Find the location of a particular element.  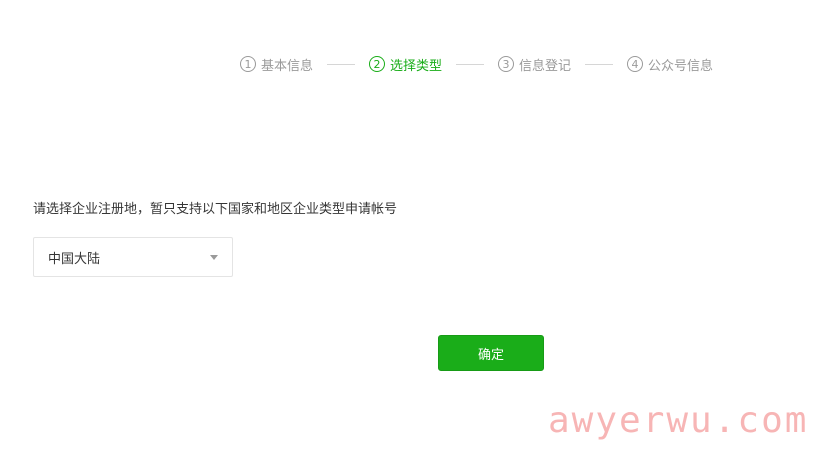

instruction-text: 请选择企业注册地，暂只支持以下国家和地区企业类型申请帐号 is located at coordinates (215, 209).